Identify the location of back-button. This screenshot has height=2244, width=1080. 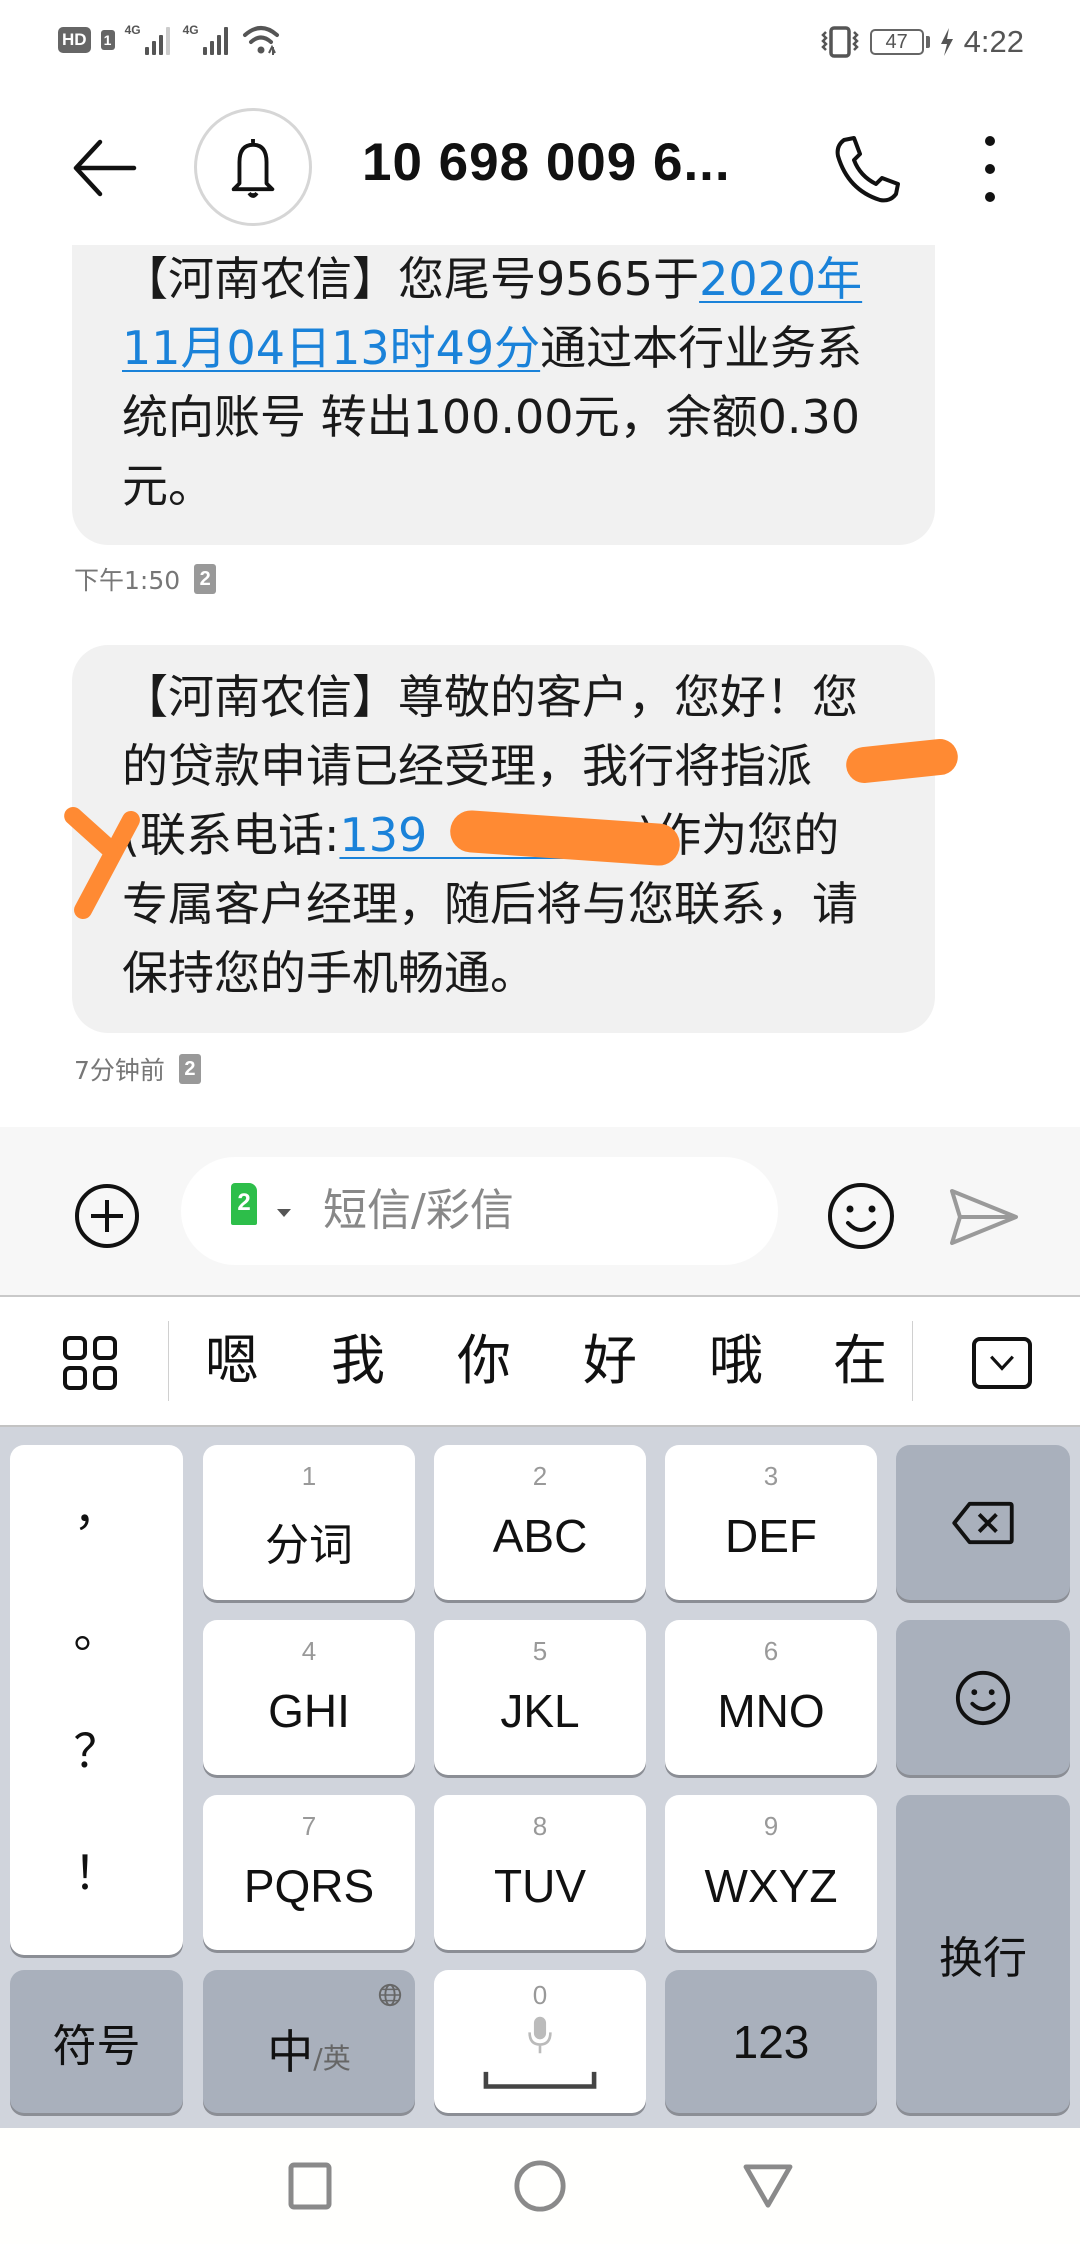
(105, 168).